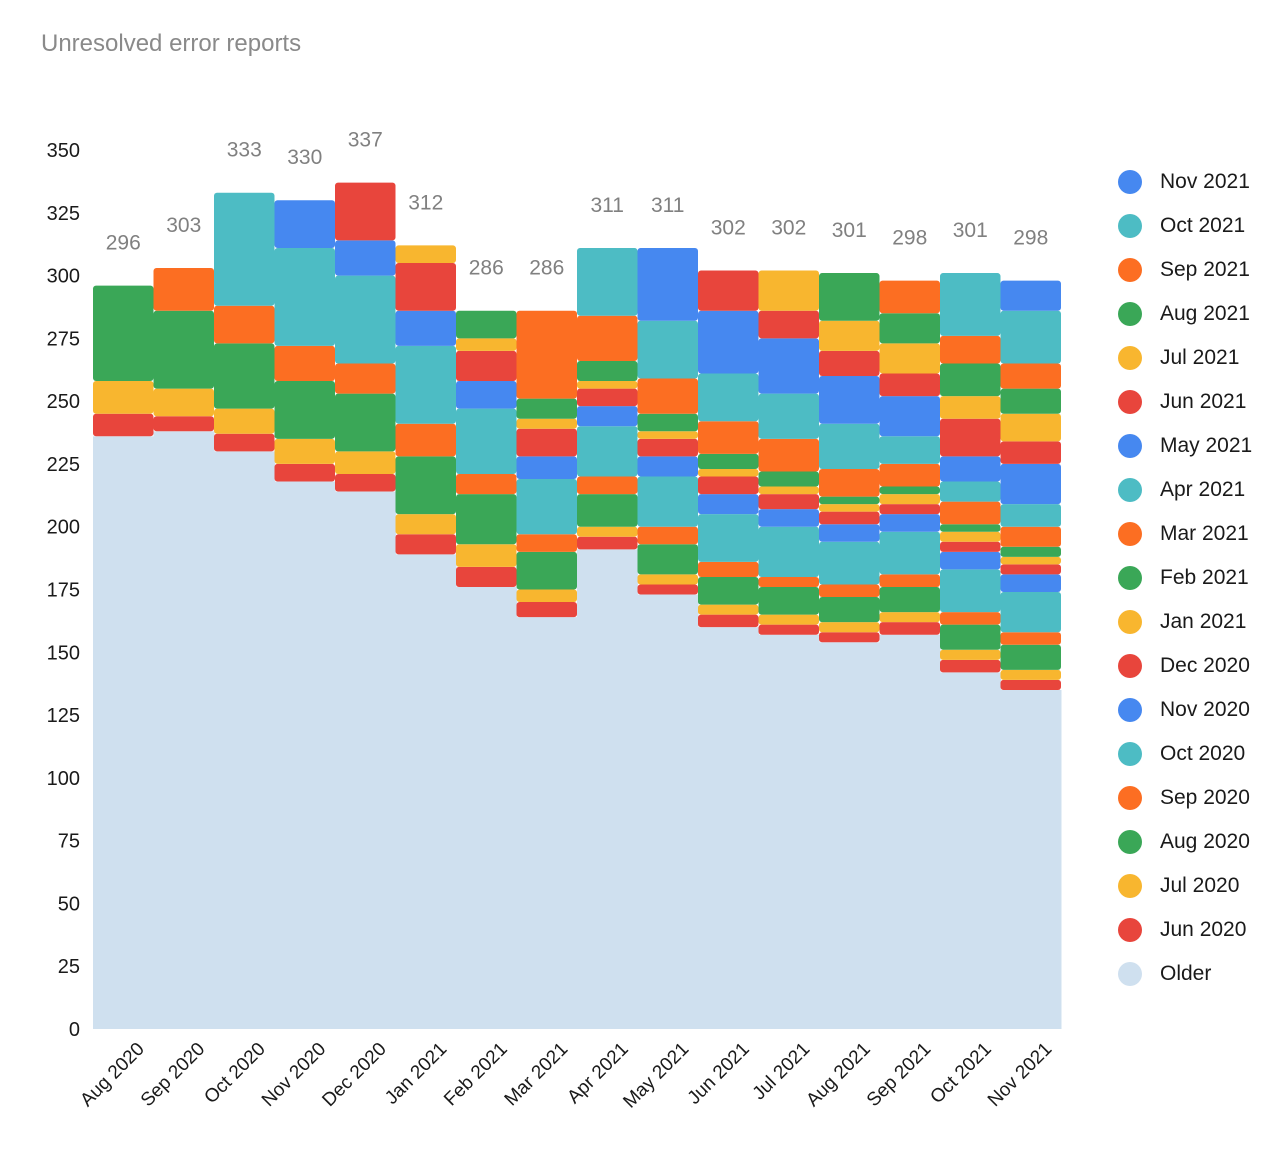 The height and width of the screenshot is (1168, 1280). I want to click on legend-item: Oct 2021, so click(1185, 226).